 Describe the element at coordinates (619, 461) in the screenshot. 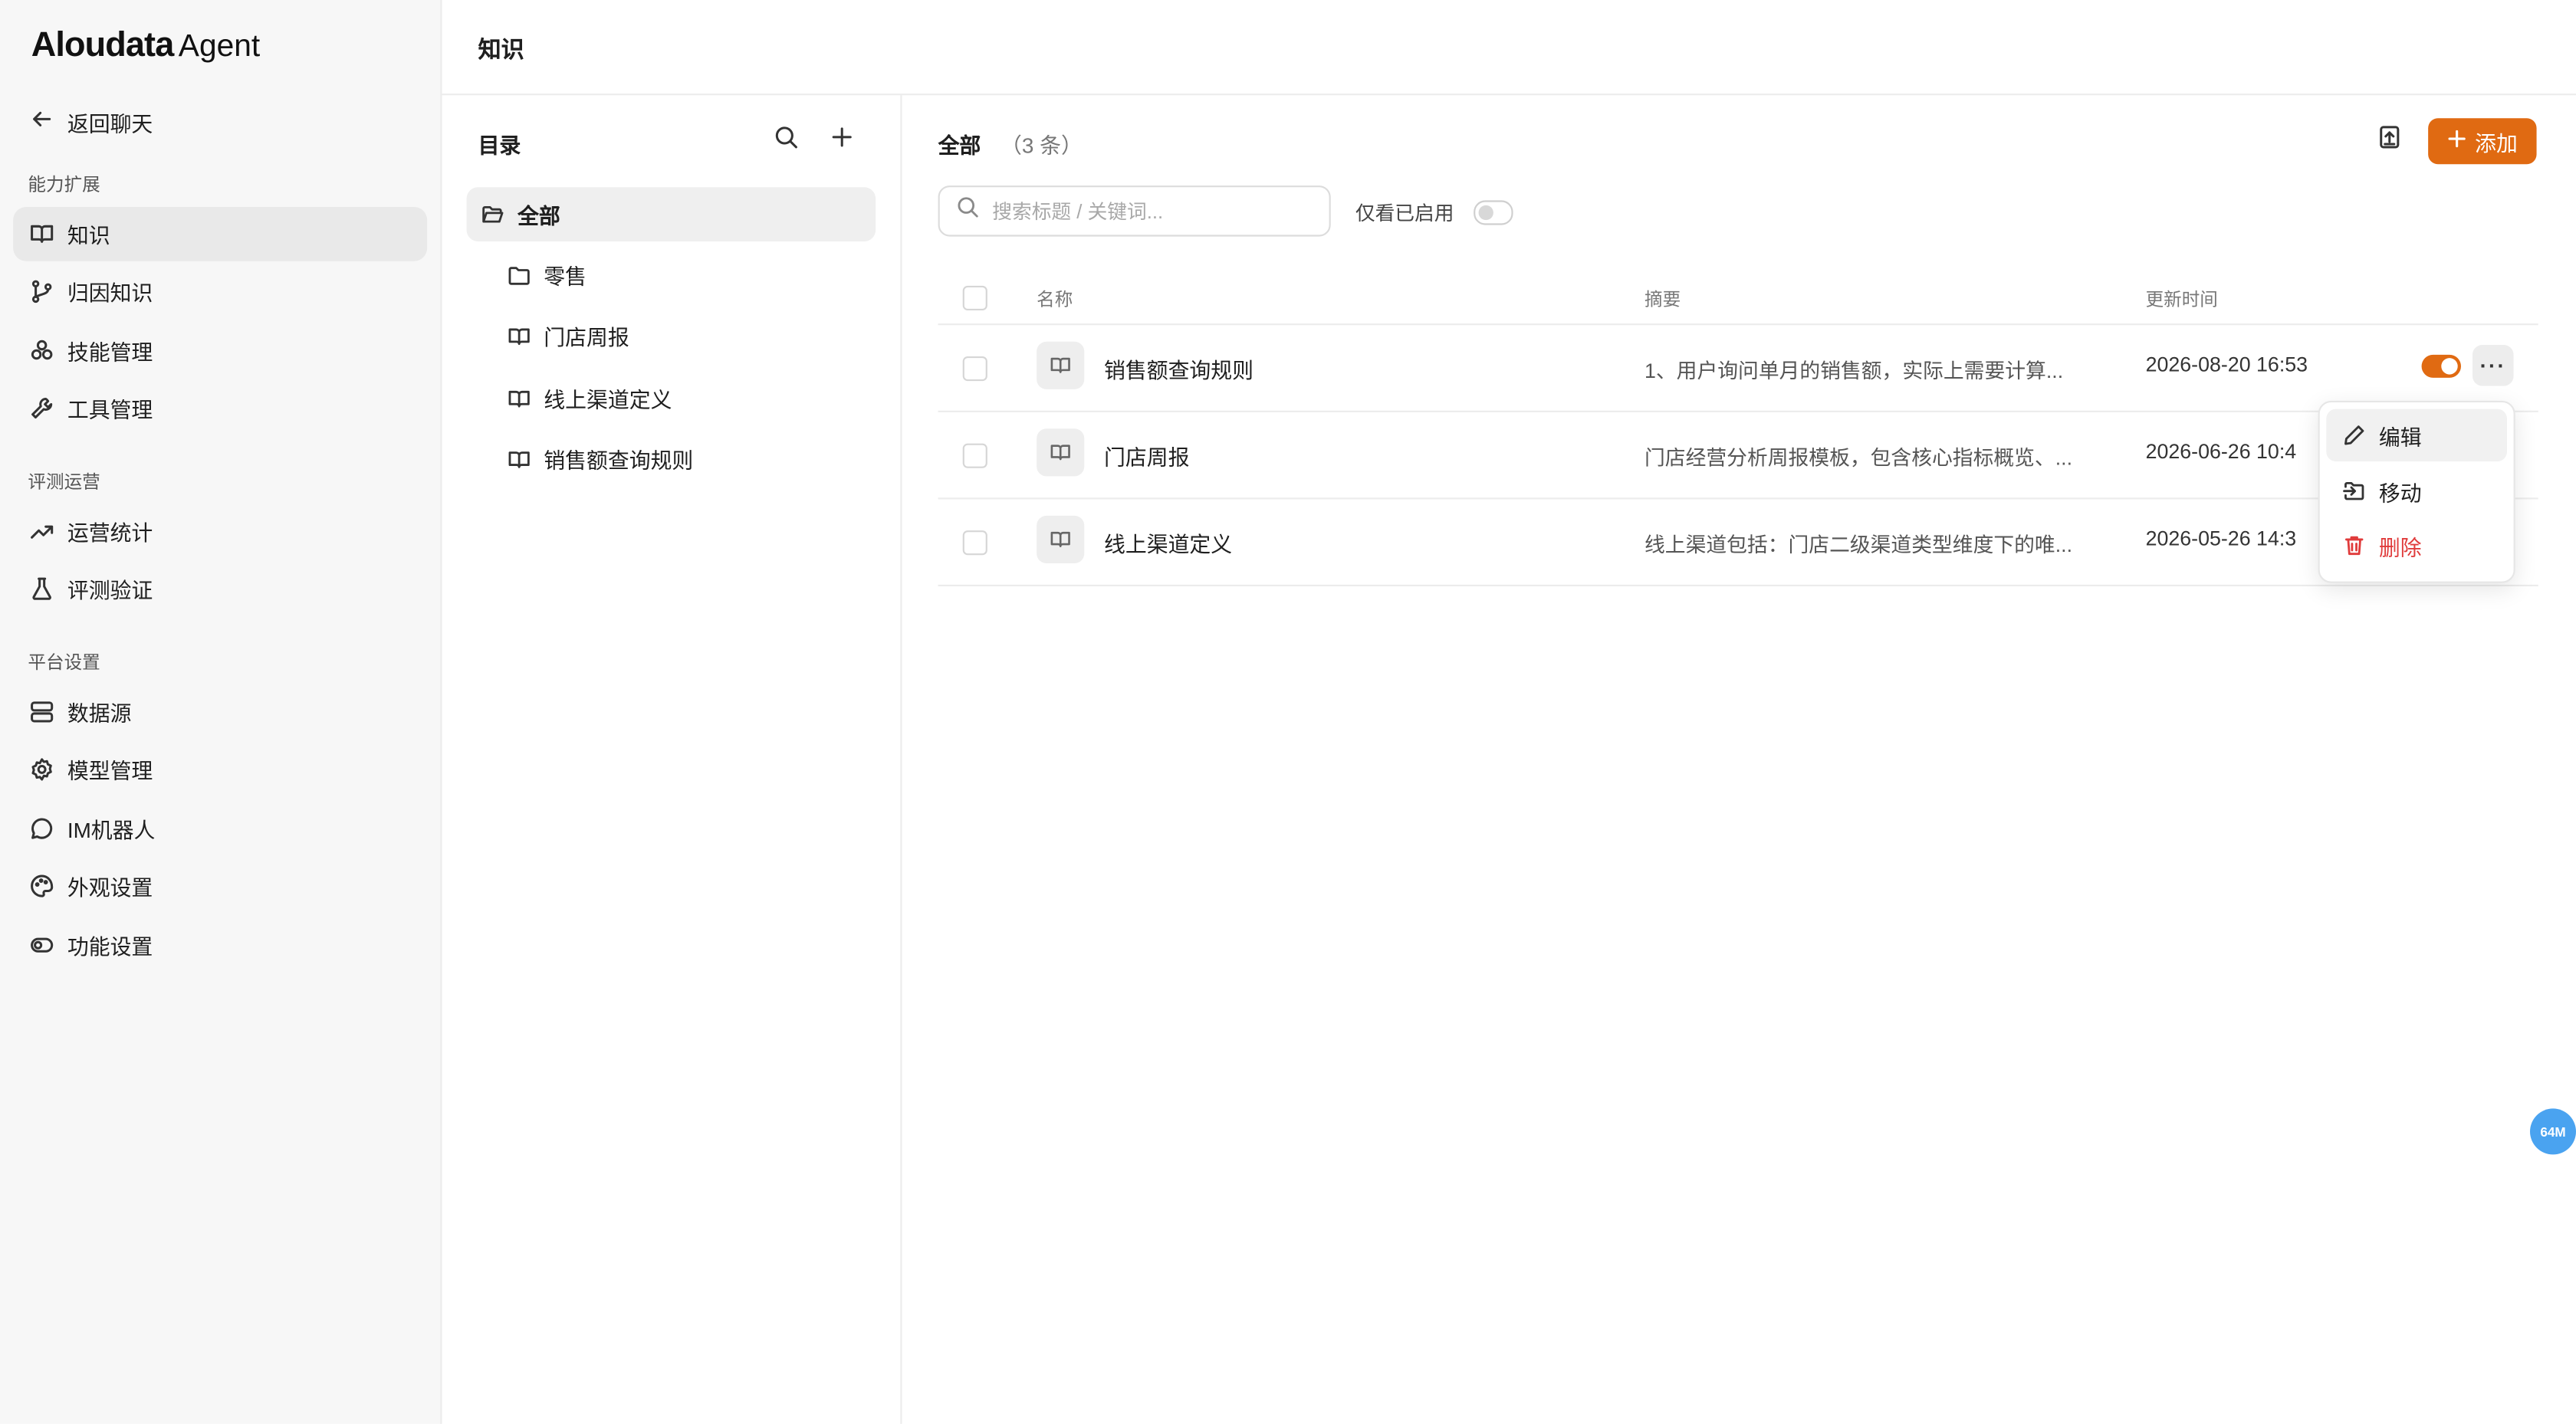

I see `tree-item-label: 销售额查询规则` at that location.